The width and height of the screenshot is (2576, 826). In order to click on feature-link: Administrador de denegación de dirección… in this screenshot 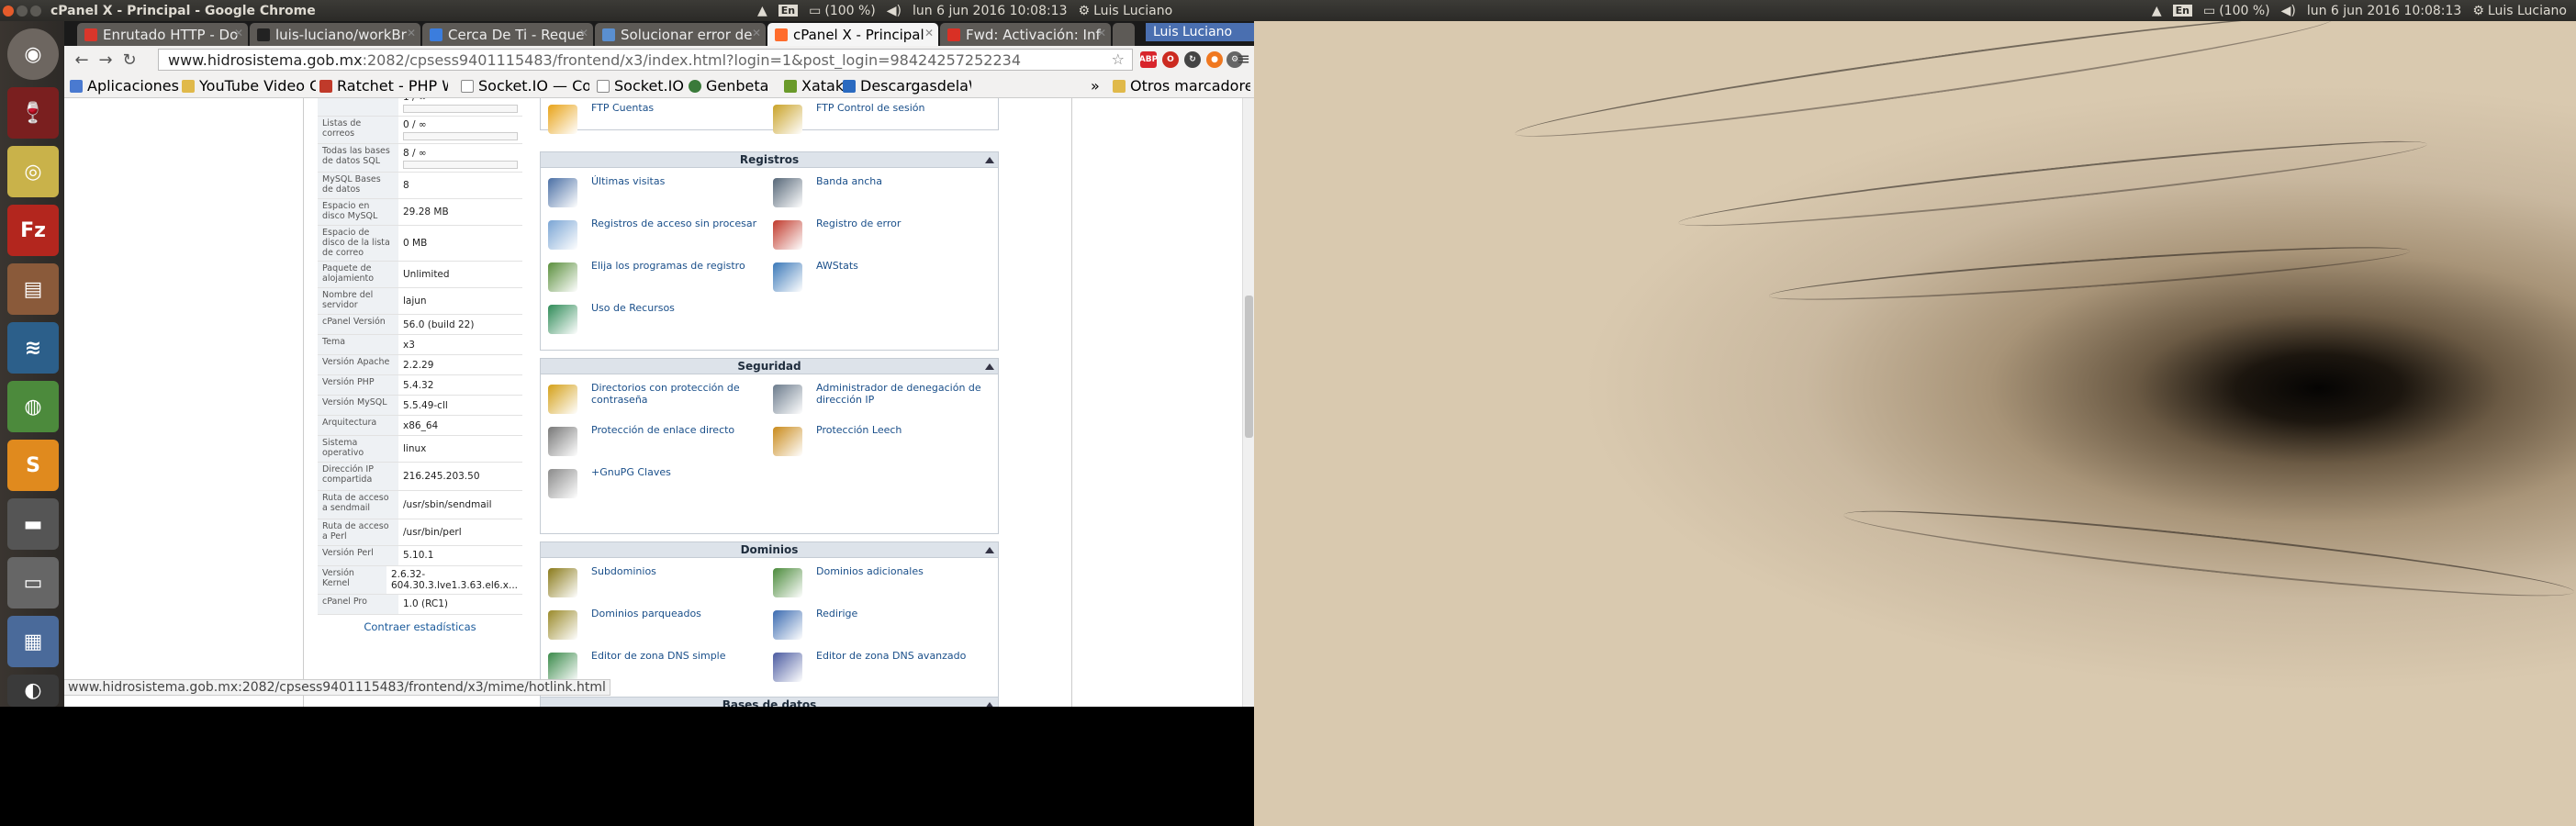, I will do `click(878, 400)`.